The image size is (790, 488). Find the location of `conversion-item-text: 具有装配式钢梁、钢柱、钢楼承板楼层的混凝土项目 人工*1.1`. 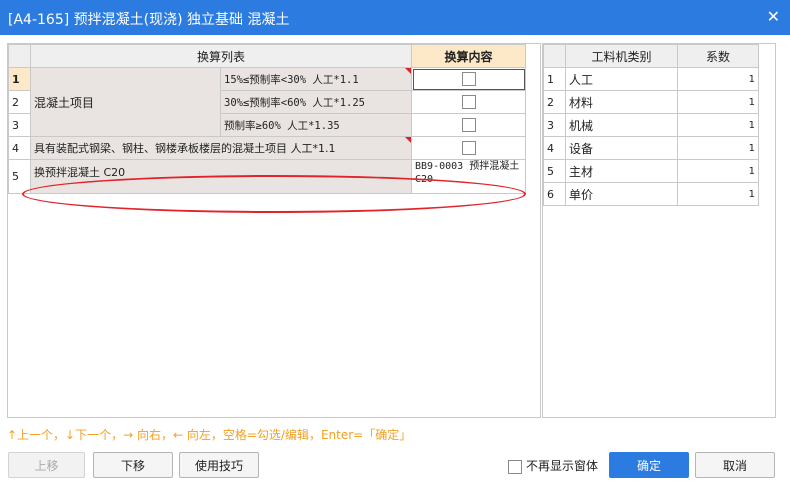

conversion-item-text: 具有装配式钢梁、钢柱、钢楼承板楼层的混凝土项目 人工*1.1 is located at coordinates (185, 148).